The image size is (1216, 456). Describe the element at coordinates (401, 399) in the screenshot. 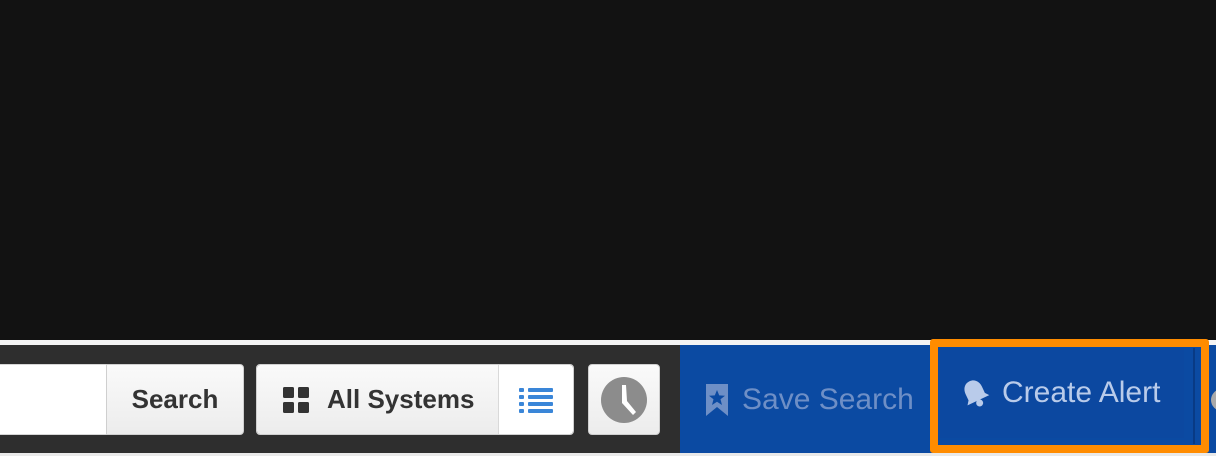

I see `all-systems-label: All Systems` at that location.